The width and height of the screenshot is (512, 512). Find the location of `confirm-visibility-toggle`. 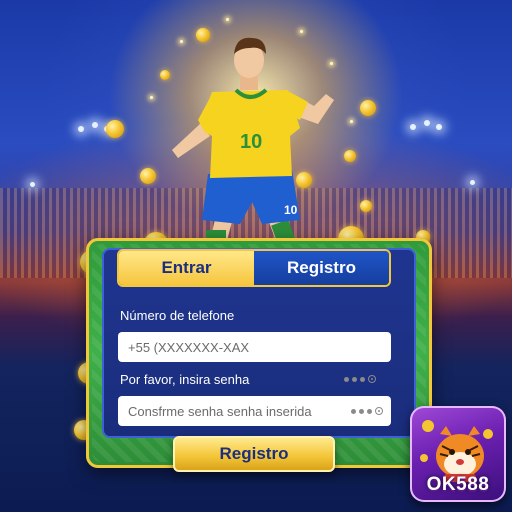

confirm-visibility-toggle is located at coordinates (367, 411).